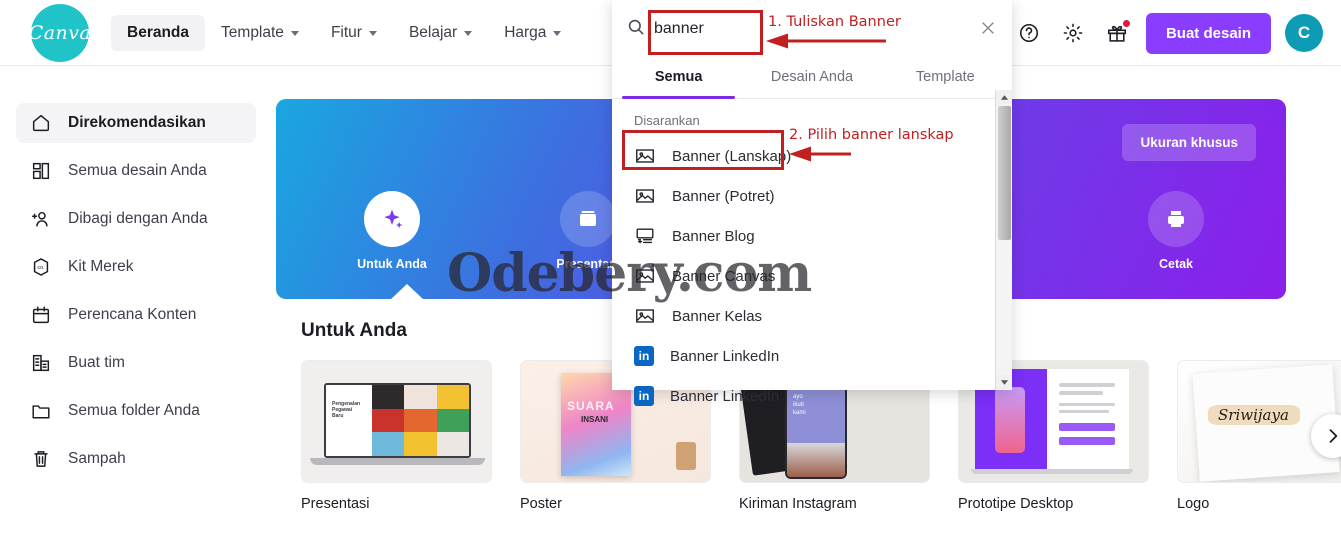  I want to click on page-title: Untuk Anda, so click(354, 330).